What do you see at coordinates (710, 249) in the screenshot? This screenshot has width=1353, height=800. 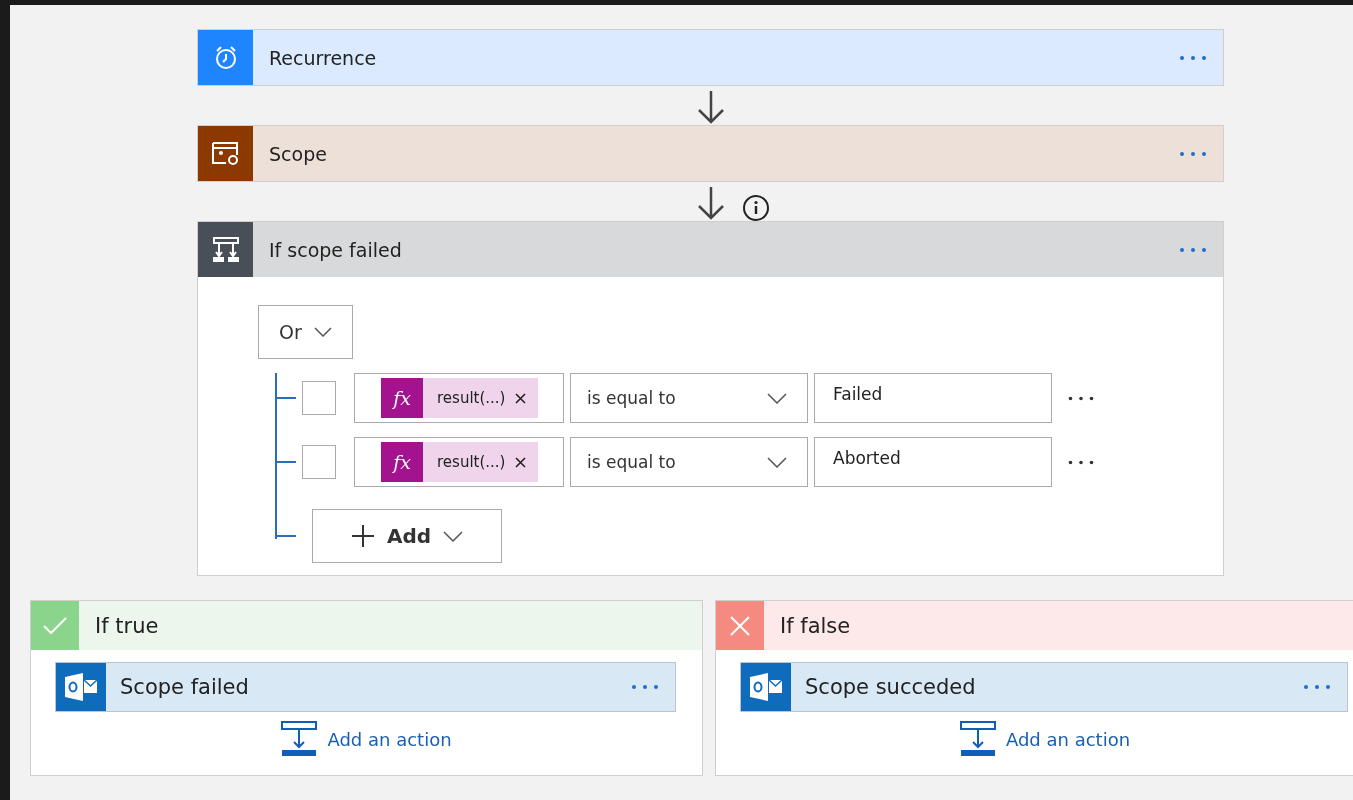 I see `step-header: If scope failed` at bounding box center [710, 249].